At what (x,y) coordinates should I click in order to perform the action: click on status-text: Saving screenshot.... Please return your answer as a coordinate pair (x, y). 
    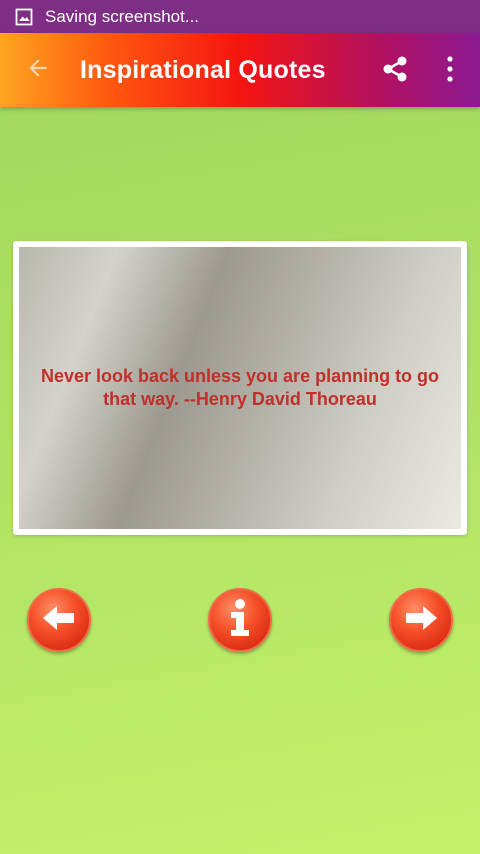
    Looking at the image, I should click on (122, 16).